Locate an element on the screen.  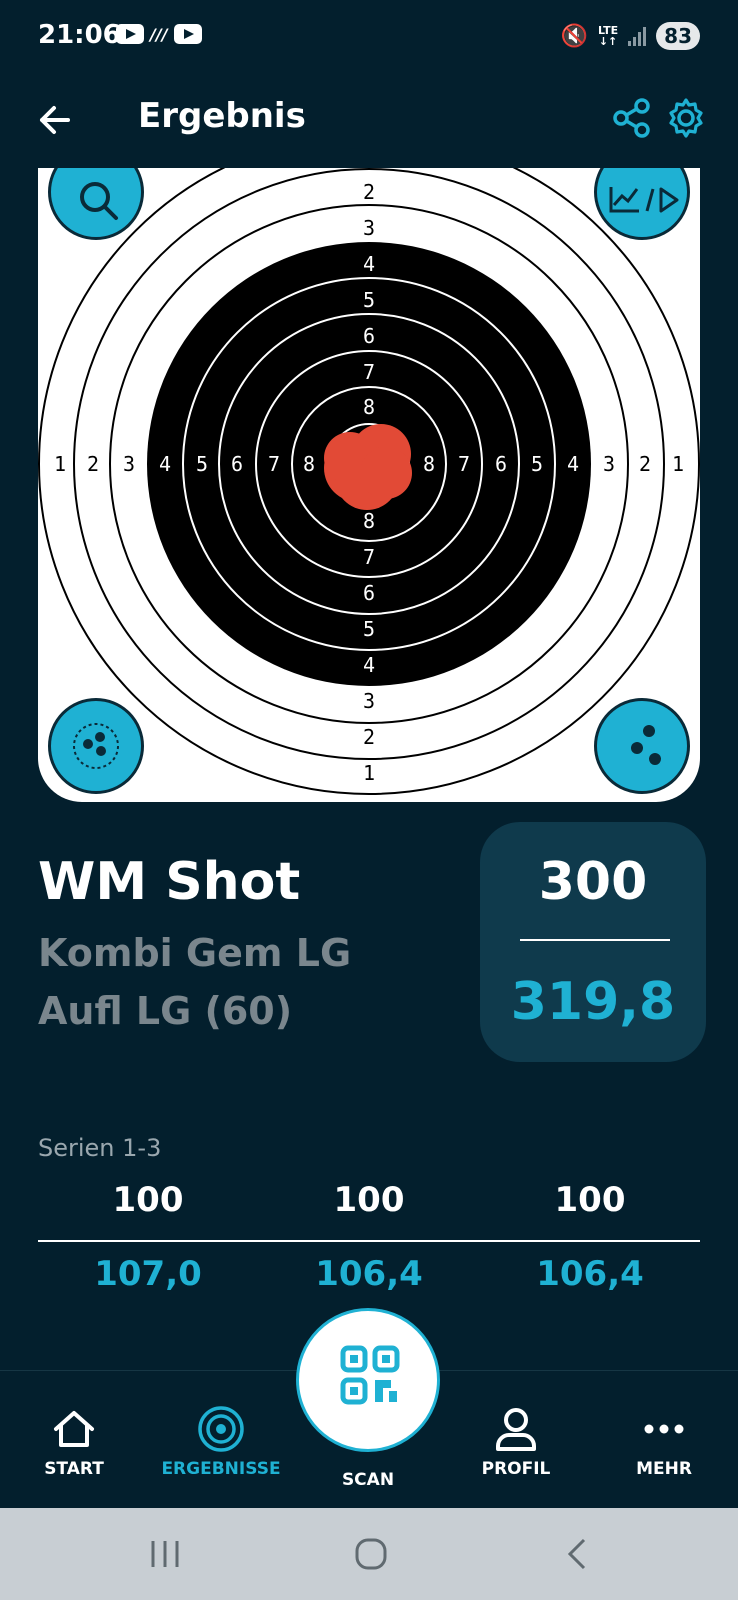
arrow-left-icon is located at coordinates (55, 120).